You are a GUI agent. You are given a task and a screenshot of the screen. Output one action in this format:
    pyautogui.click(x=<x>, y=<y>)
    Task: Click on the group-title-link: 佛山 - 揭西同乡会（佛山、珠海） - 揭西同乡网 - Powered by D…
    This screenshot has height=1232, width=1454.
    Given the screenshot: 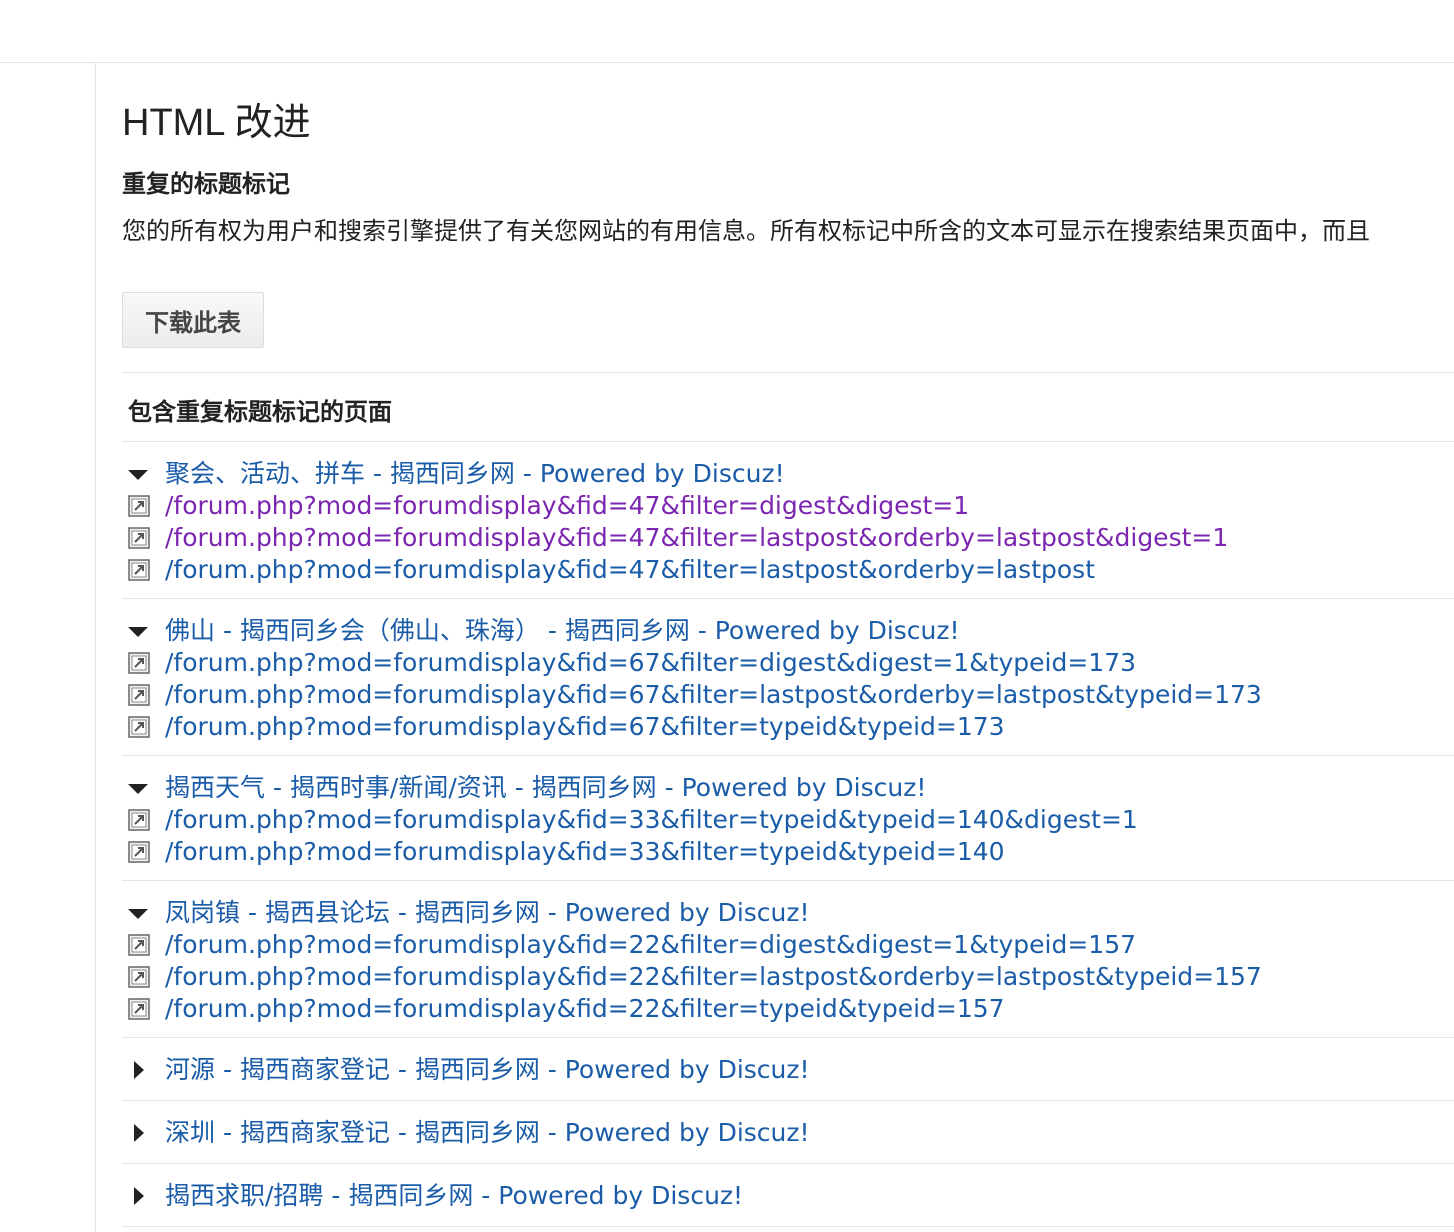 What is the action you would take?
    pyautogui.click(x=562, y=631)
    